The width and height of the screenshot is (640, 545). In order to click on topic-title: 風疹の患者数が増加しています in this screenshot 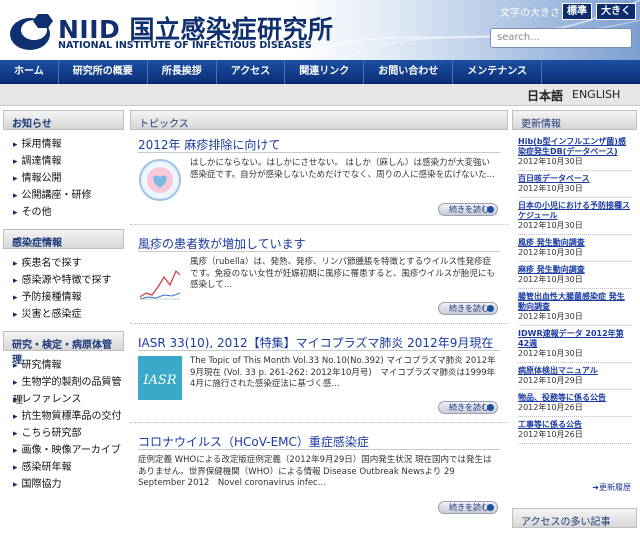, I will do `click(222, 243)`.